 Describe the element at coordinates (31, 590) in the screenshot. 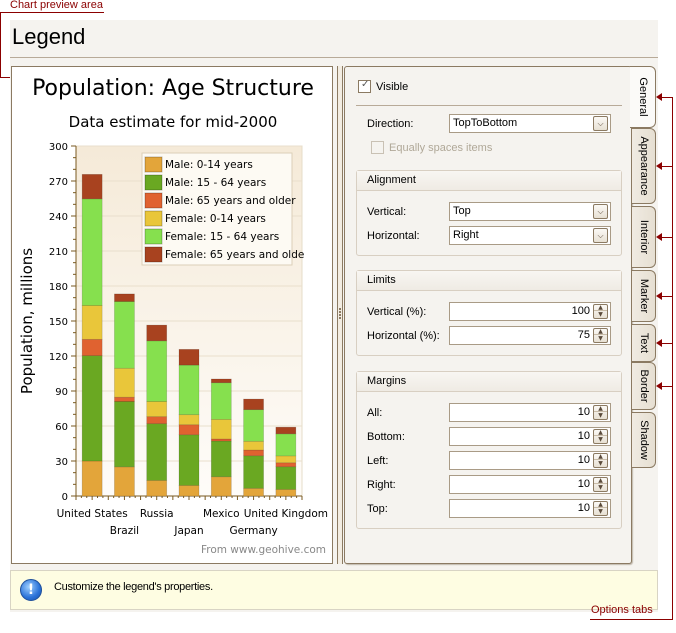

I see `info-icon: !` at that location.